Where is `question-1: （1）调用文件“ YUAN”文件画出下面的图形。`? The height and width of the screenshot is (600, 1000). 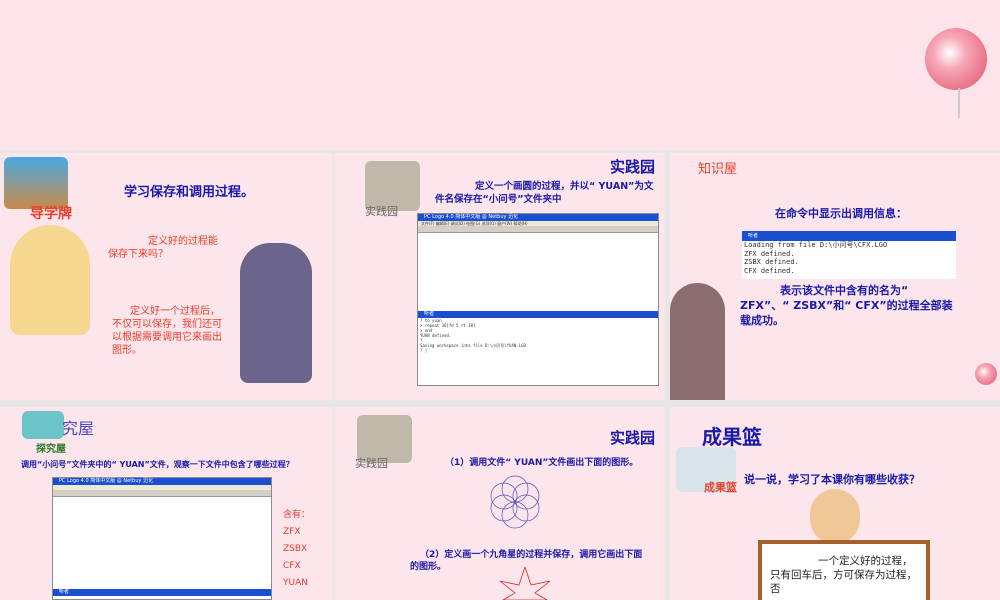
question-1: （1）调用文件“ YUAN”文件画出下面的图形。 is located at coordinates (542, 463).